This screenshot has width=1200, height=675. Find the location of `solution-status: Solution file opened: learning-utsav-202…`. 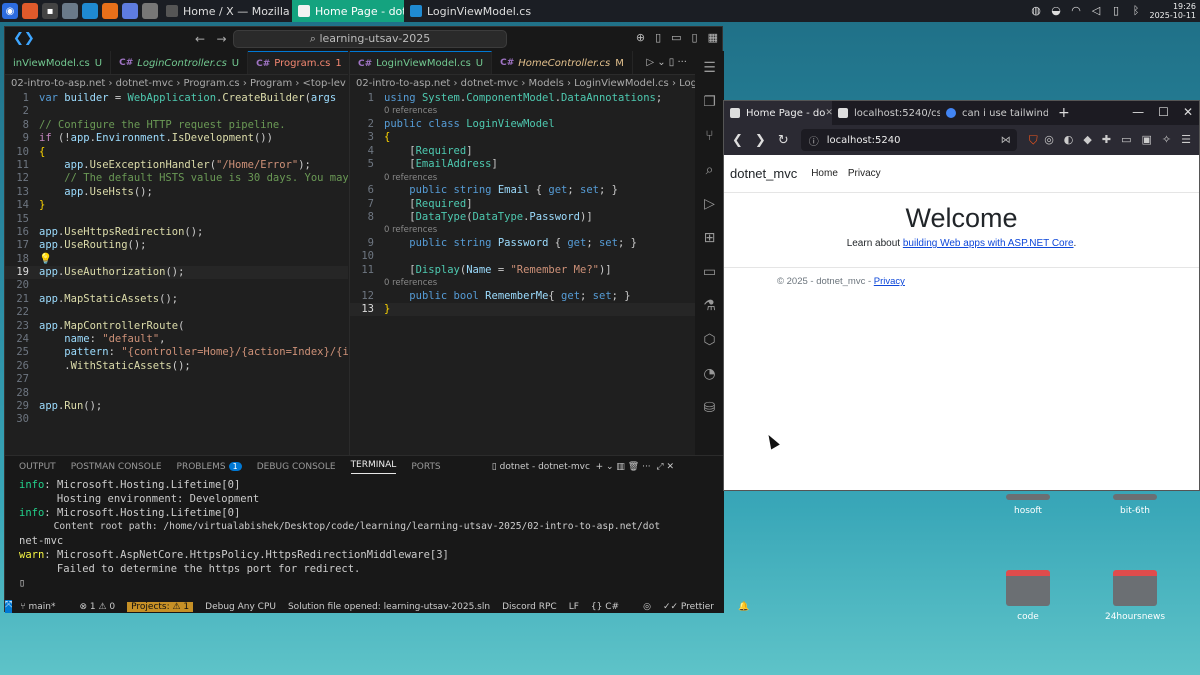

solution-status: Solution file opened: learning-utsav-202… is located at coordinates (389, 607).